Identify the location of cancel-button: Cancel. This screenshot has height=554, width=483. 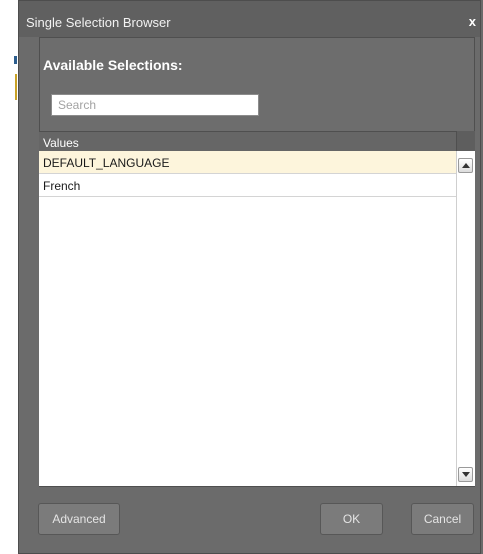
(442, 519).